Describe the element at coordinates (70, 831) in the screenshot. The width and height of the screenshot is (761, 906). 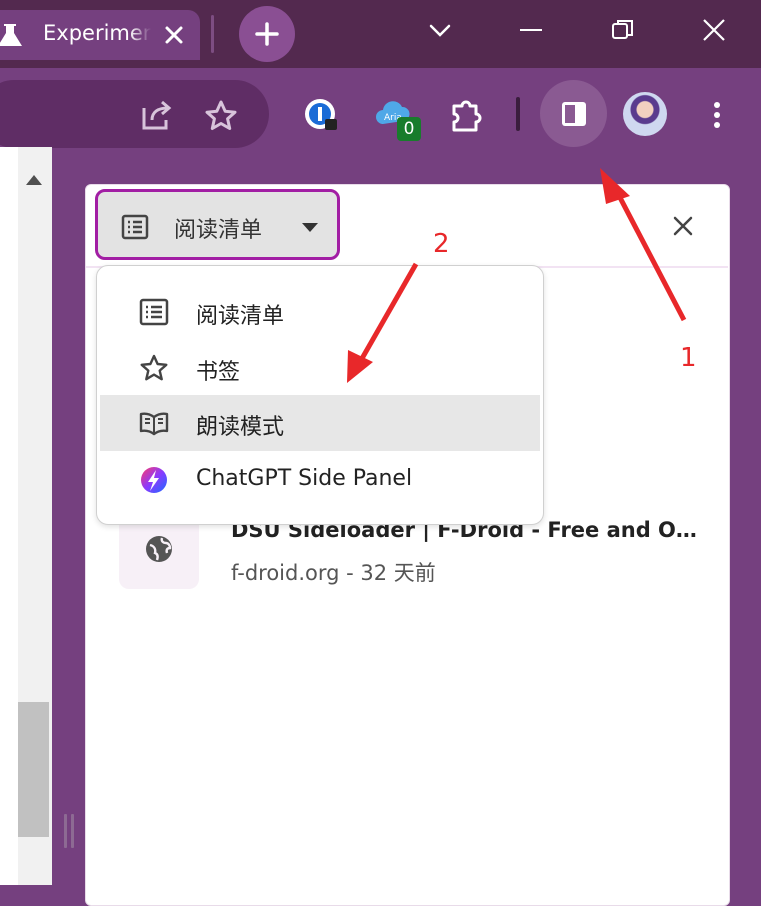
I see `side-panel-resize-handle` at that location.